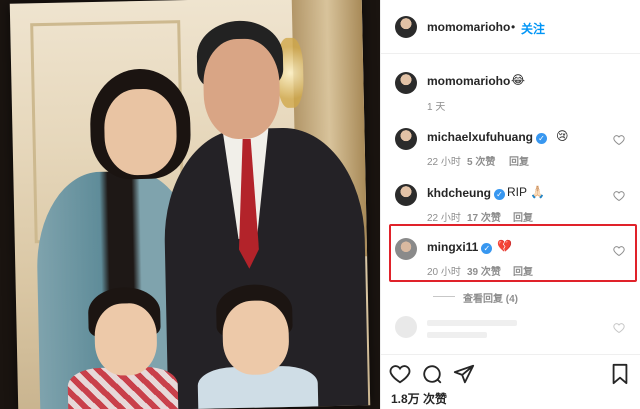  Describe the element at coordinates (400, 374) in the screenshot. I see `heart-icon` at that location.